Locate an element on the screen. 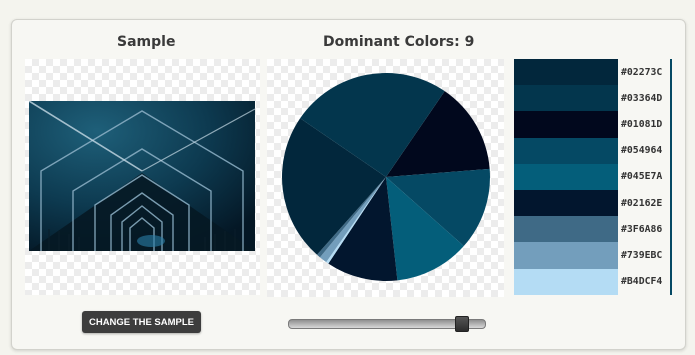 The height and width of the screenshot is (355, 695). swatch-row: #739EBC is located at coordinates (594, 255).